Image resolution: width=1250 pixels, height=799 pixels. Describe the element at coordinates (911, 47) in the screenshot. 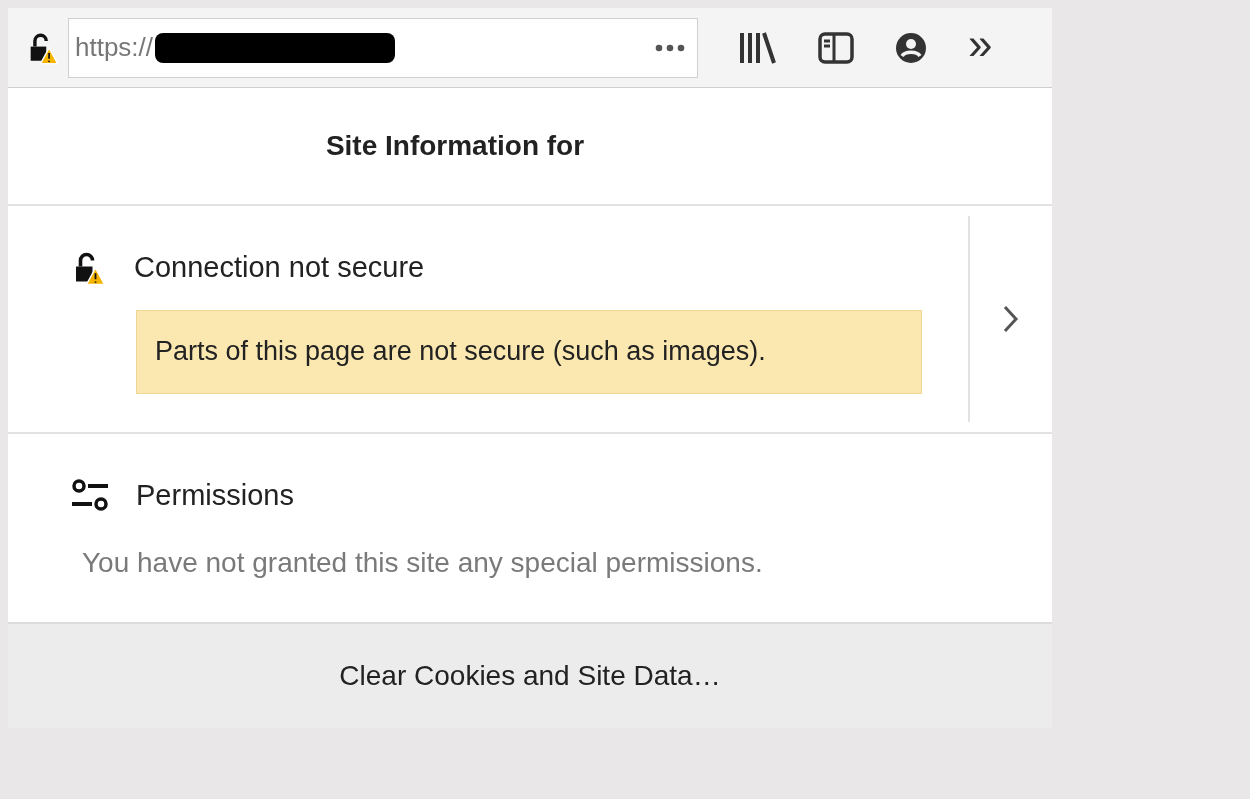

I see `account-icon` at that location.